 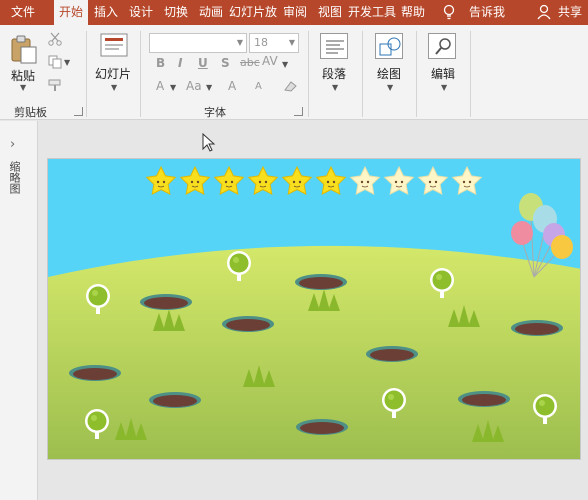 What do you see at coordinates (160, 63) in the screenshot?
I see `bold-button: B` at bounding box center [160, 63].